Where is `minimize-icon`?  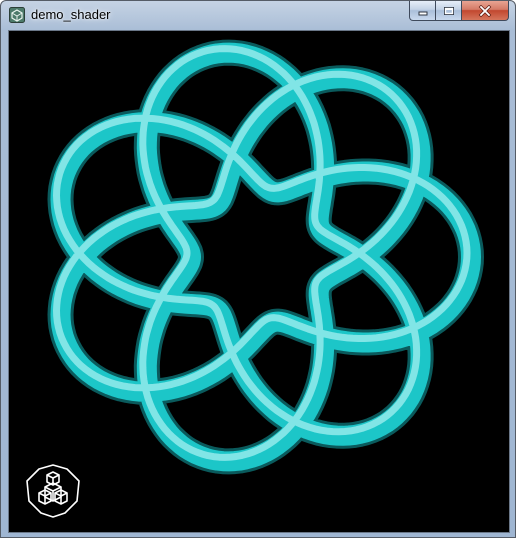
minimize-icon is located at coordinates (422, 13).